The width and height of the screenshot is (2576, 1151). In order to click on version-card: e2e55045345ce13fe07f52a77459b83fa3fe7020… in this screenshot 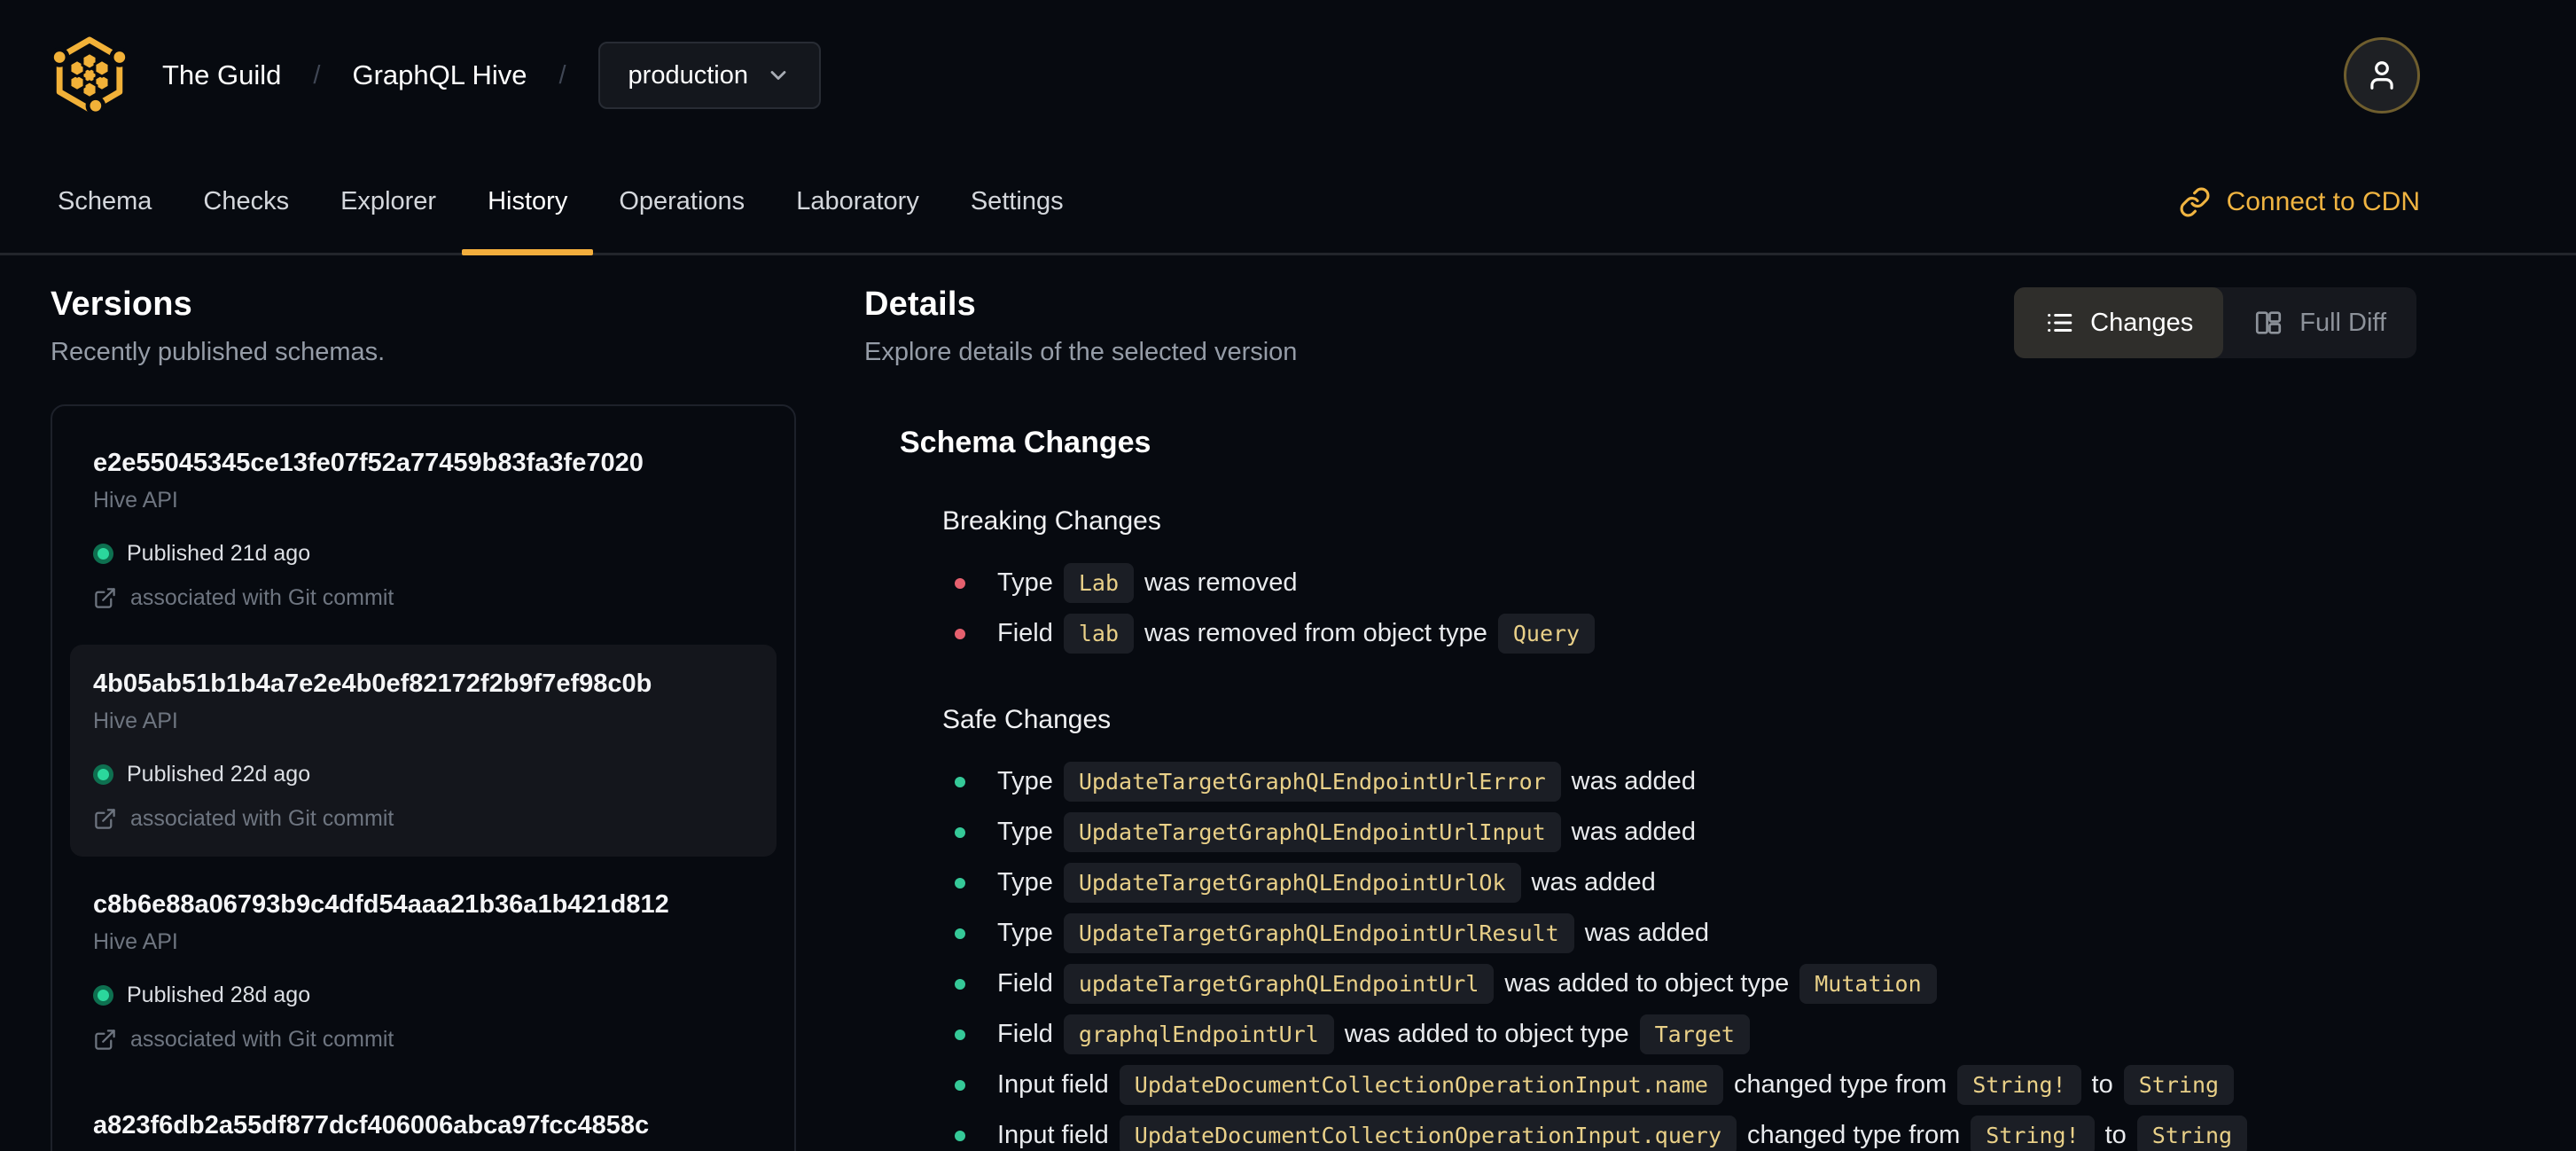, I will do `click(423, 530)`.